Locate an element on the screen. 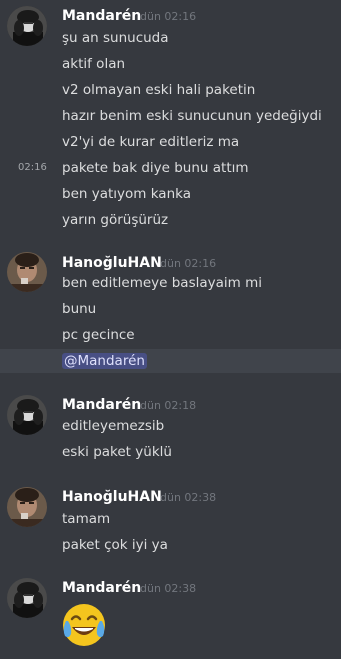 This screenshot has height=659, width=341. user-mention: @Mandarén is located at coordinates (104, 361).